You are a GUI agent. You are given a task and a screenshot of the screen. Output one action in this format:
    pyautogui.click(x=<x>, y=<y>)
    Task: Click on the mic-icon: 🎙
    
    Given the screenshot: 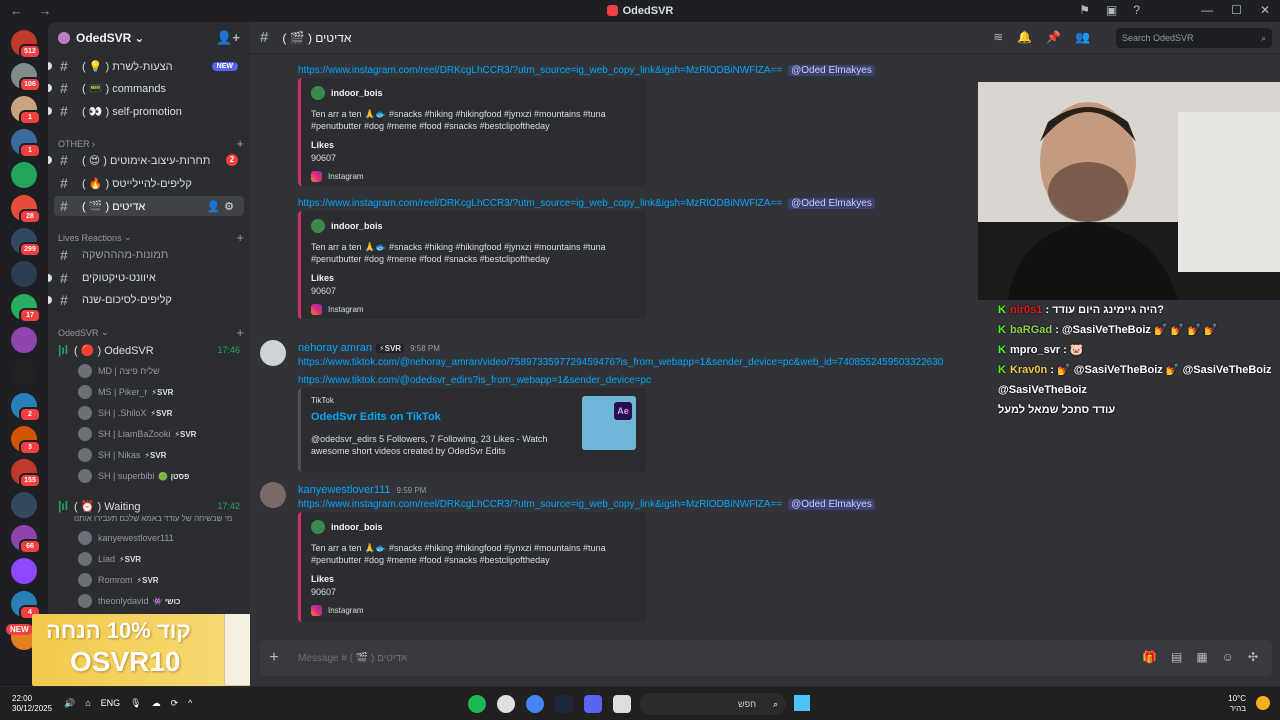 What is the action you would take?
    pyautogui.click(x=135, y=703)
    